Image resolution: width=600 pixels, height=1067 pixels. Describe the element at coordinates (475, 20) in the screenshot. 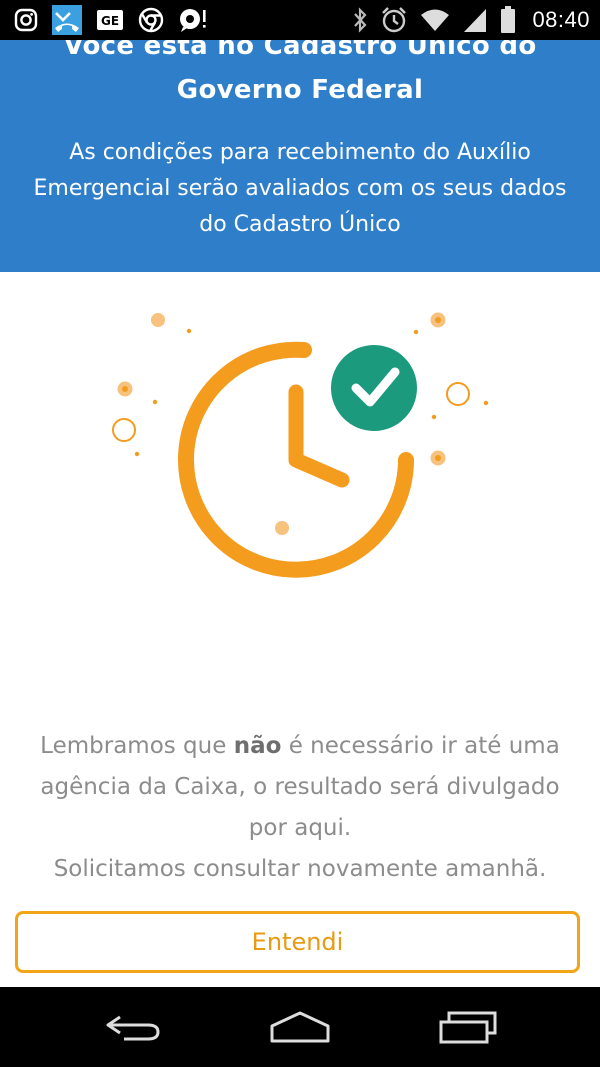

I see `signal-icon` at that location.